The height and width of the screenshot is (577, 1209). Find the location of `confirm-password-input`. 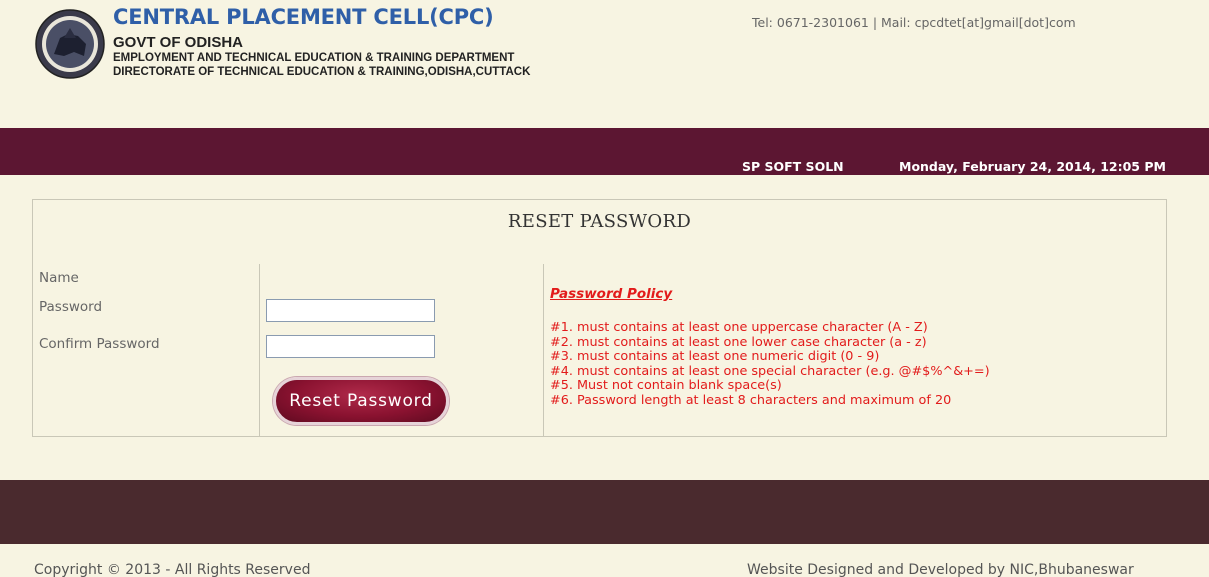

confirm-password-input is located at coordinates (350, 346).